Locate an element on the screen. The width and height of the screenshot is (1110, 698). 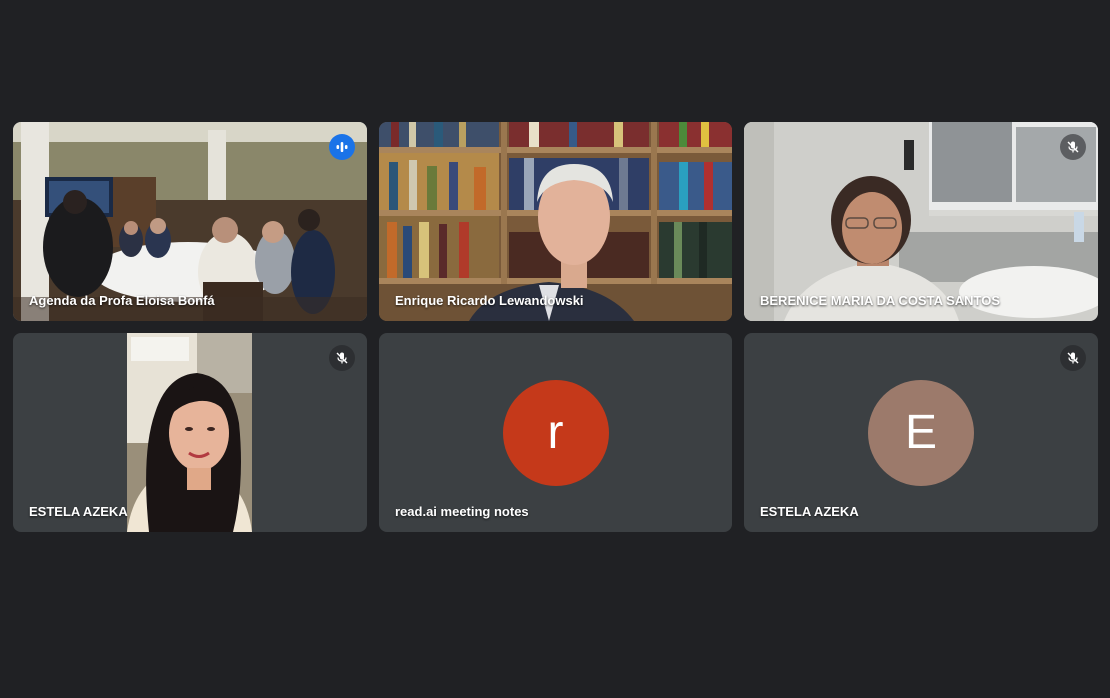
avatar: r is located at coordinates (555, 432).